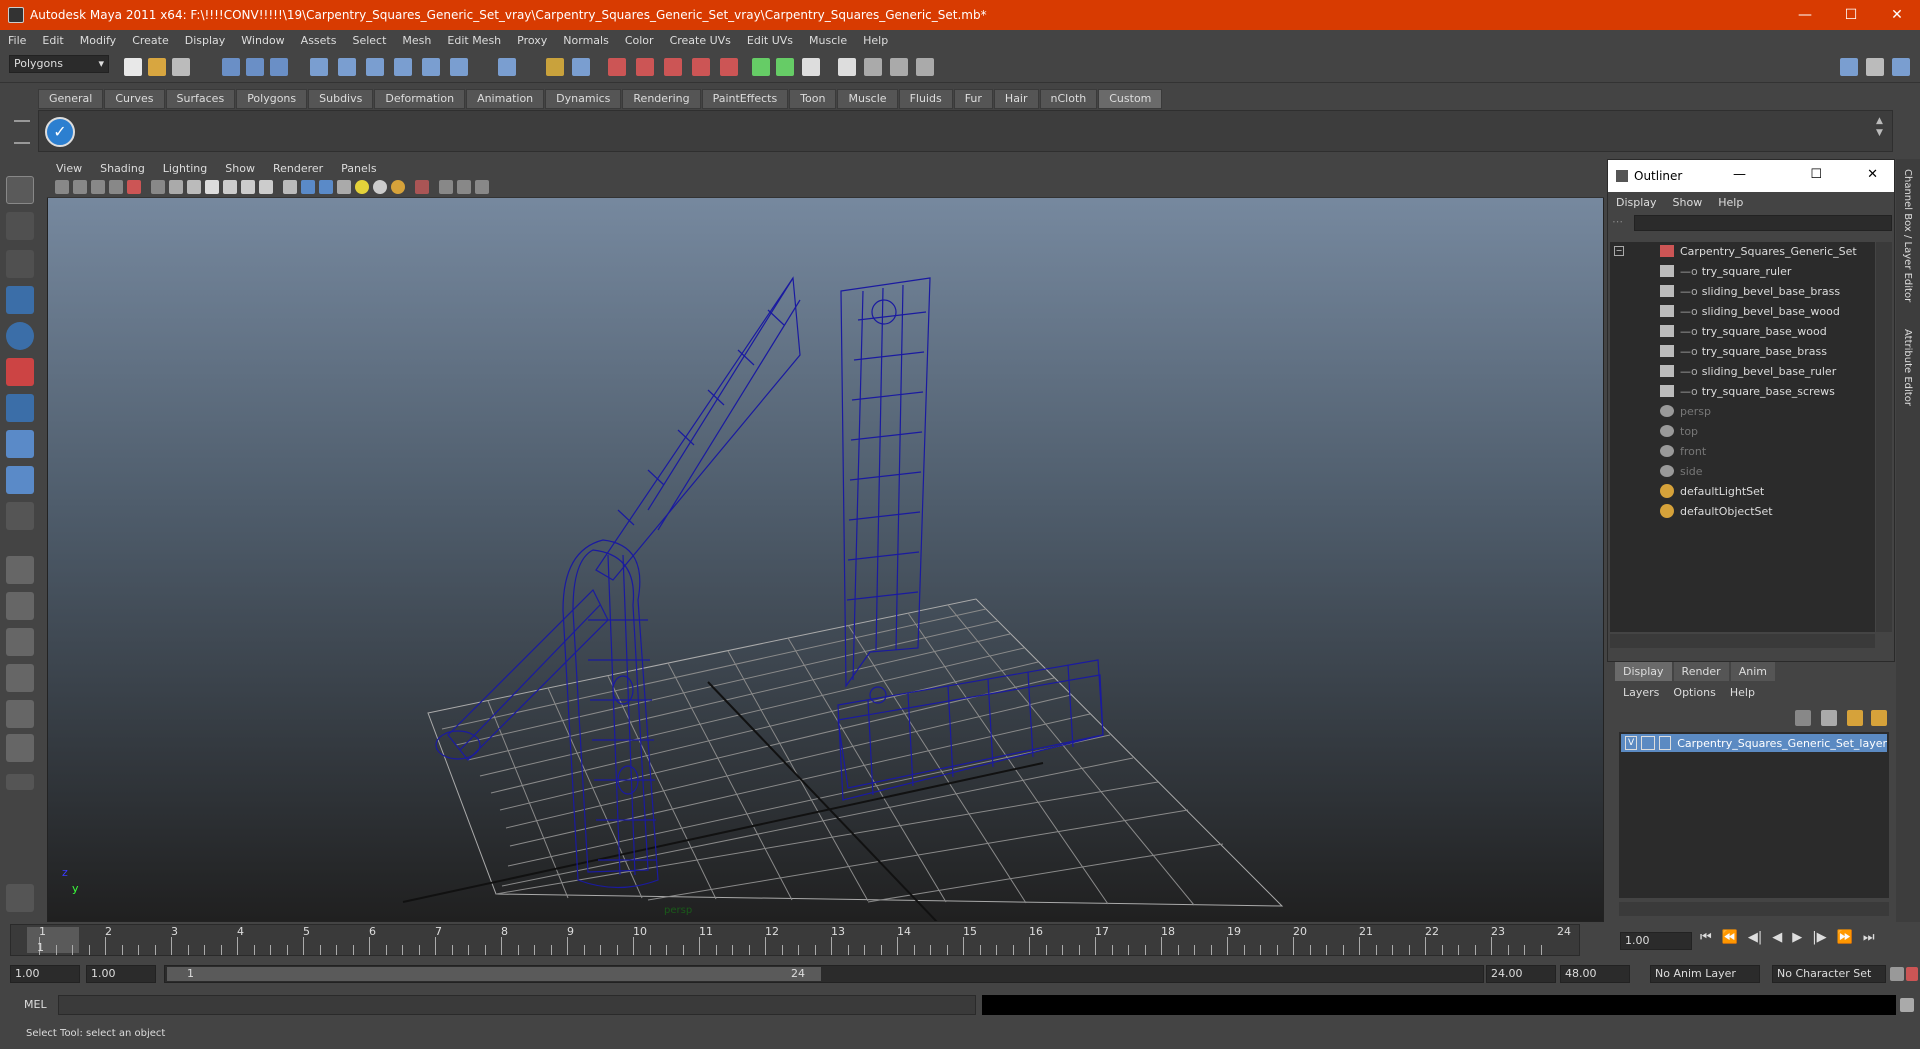 This screenshot has height=1049, width=1920. Describe the element at coordinates (459, 67) in the screenshot. I see `snap-view-icon` at that location.